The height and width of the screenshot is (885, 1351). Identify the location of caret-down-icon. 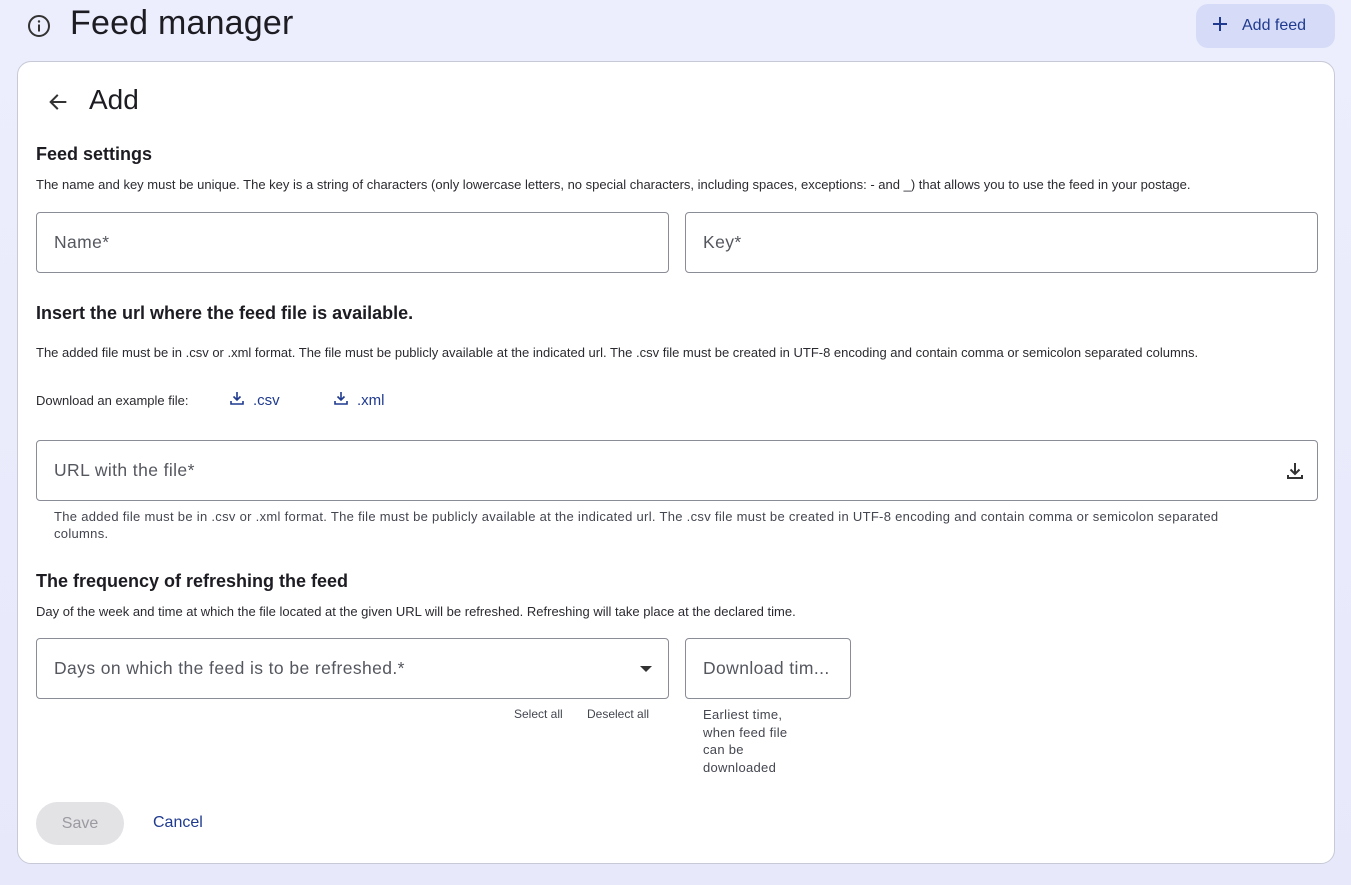
(646, 669).